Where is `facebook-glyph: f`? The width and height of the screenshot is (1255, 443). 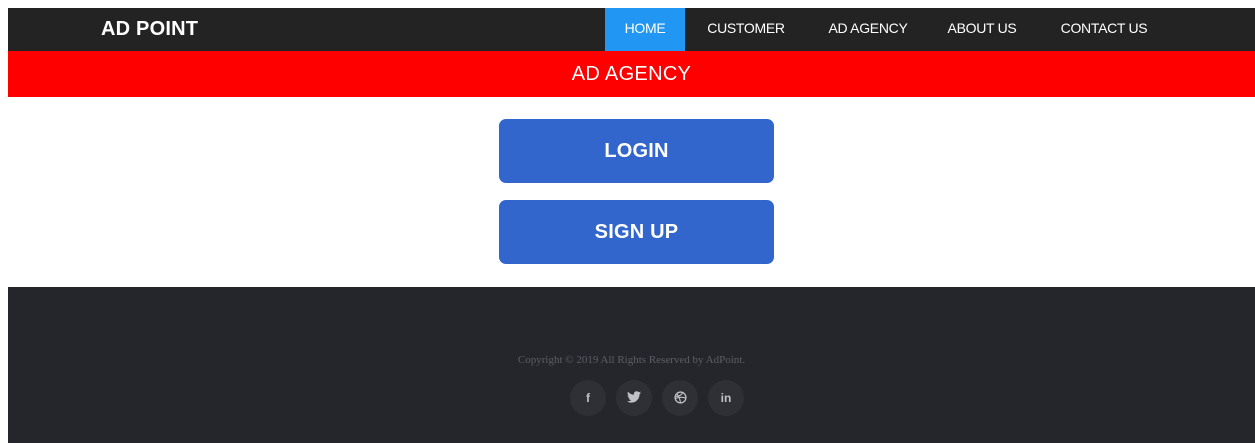
facebook-glyph: f is located at coordinates (588, 398).